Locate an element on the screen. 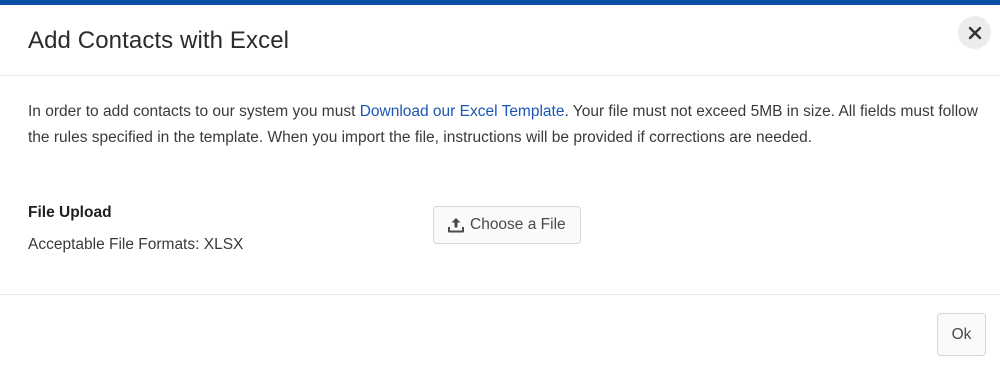 This screenshot has height=369, width=1000. close-icon is located at coordinates (974, 32).